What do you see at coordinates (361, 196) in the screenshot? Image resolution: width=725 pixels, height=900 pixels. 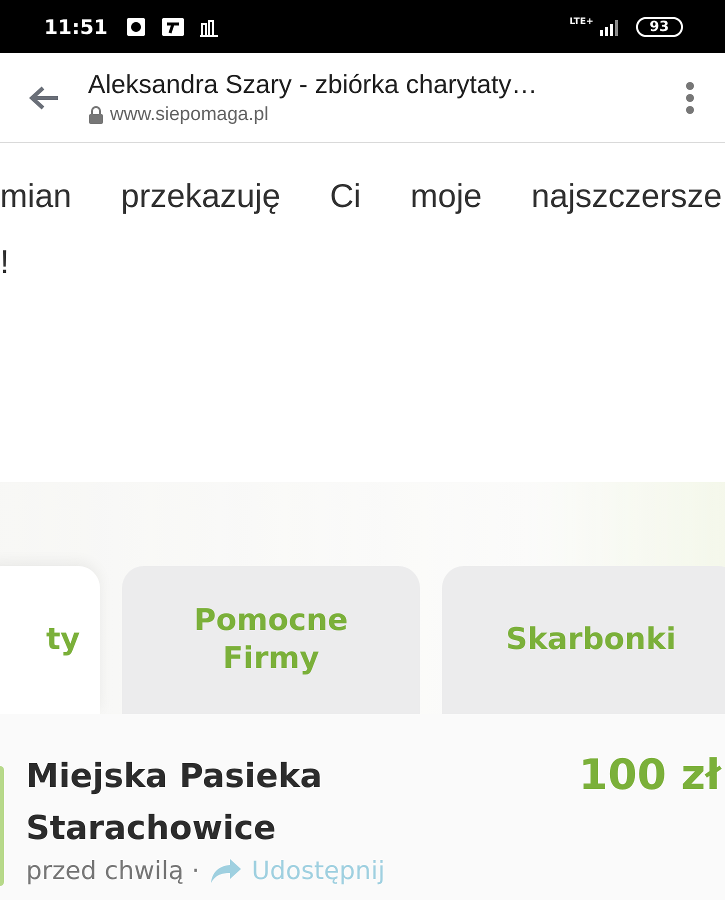 I see `body-text: mian przekazuję Ci moje najszczersze` at bounding box center [361, 196].